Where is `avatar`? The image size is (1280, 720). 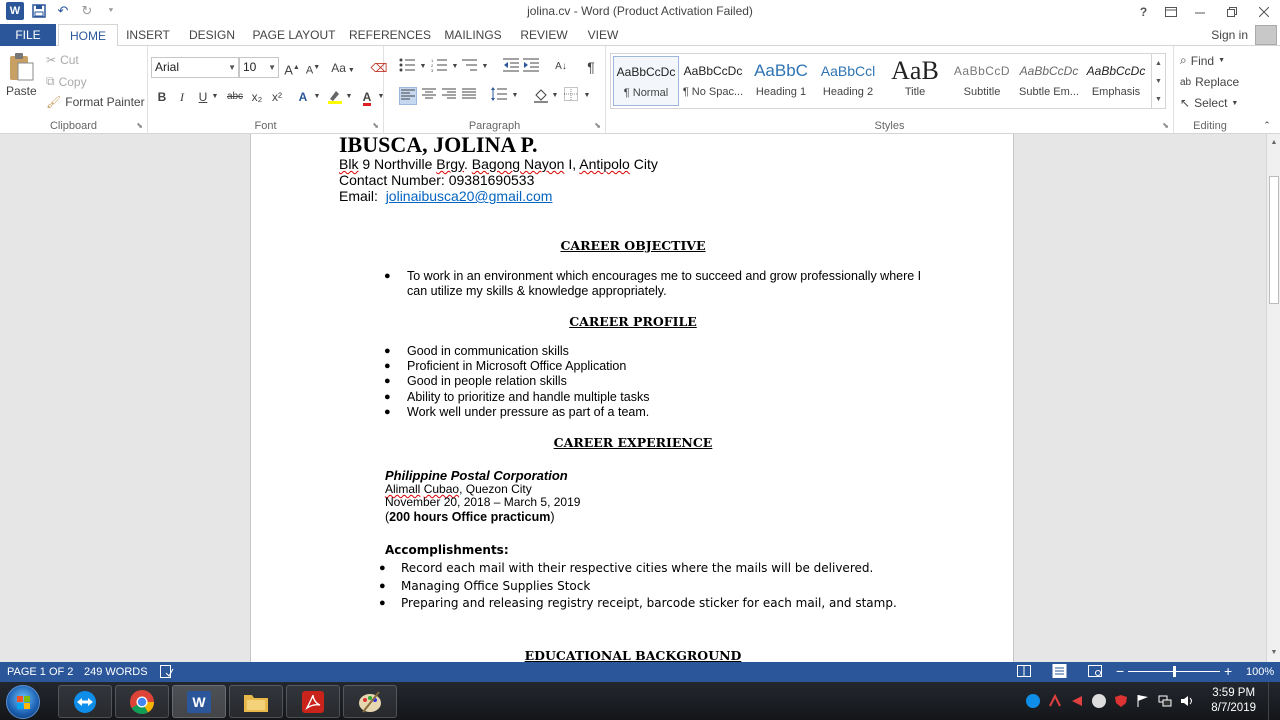
avatar is located at coordinates (1266, 35).